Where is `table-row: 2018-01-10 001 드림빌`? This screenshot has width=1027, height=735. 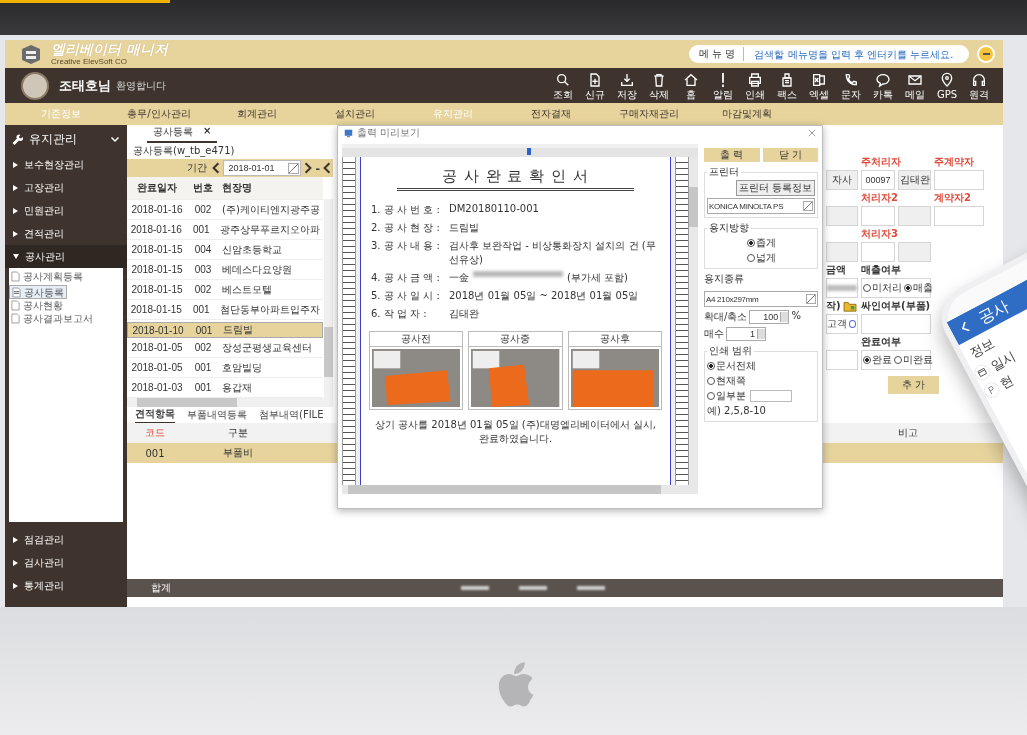
table-row: 2018-01-10 001 드림빌 is located at coordinates (225, 330).